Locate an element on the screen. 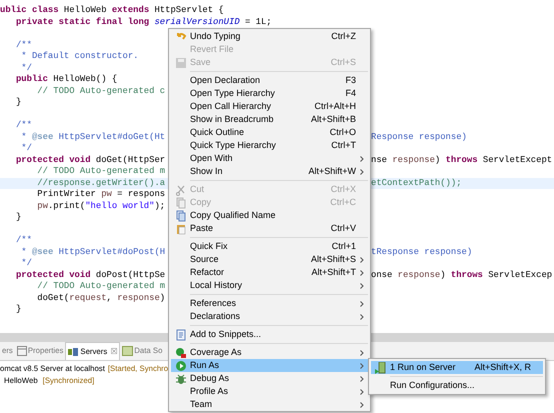 The height and width of the screenshot is (413, 554). code-line: * @see HttpServlet#doGet(Ht is located at coordinates (93, 137).